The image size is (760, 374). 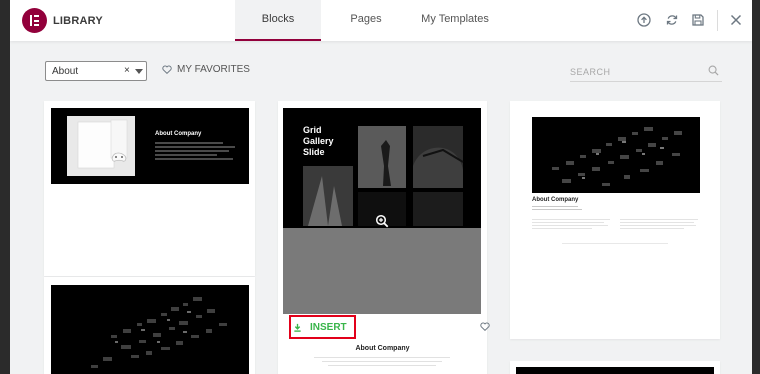 I want to click on template-preview: Grid Gallery Slide, so click(x=382, y=168).